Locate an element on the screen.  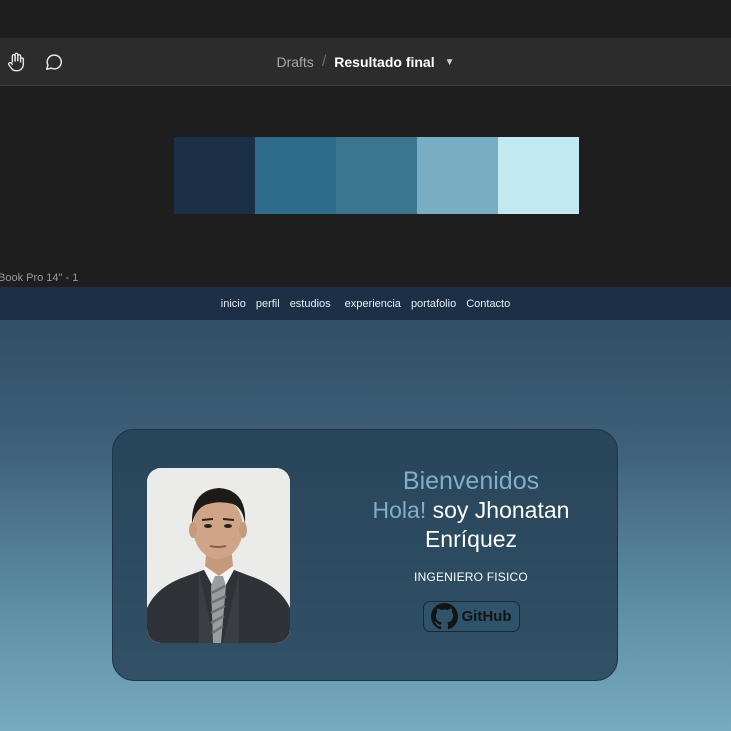
breadcrumb: Drafts / Resultado final ▼ is located at coordinates (365, 62).